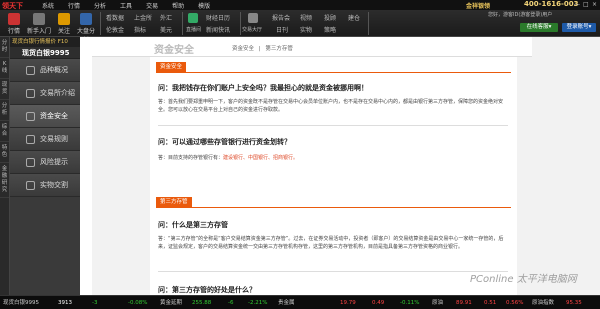 The width and height of the screenshot is (600, 309). I want to click on sidebar-item-delivery: 实物交割, so click(45, 185).